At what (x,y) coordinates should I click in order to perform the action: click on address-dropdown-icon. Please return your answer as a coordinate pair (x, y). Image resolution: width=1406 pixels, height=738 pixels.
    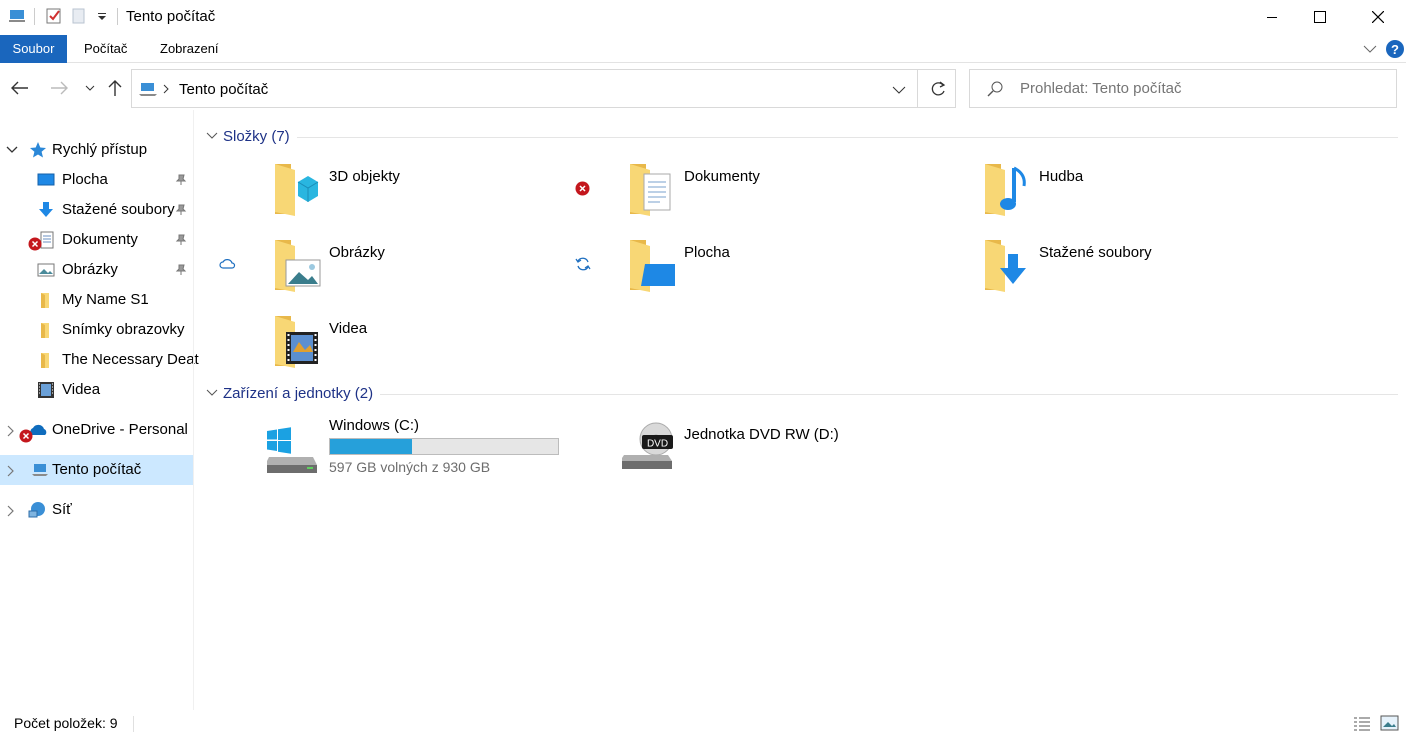
    Looking at the image, I should click on (899, 90).